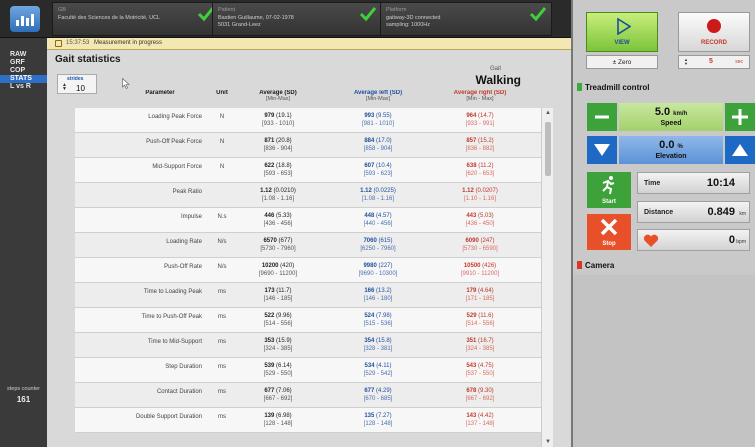 The image size is (755, 447). I want to click on right-cell: 143 (4.42) [137 - 148], so click(480, 420).